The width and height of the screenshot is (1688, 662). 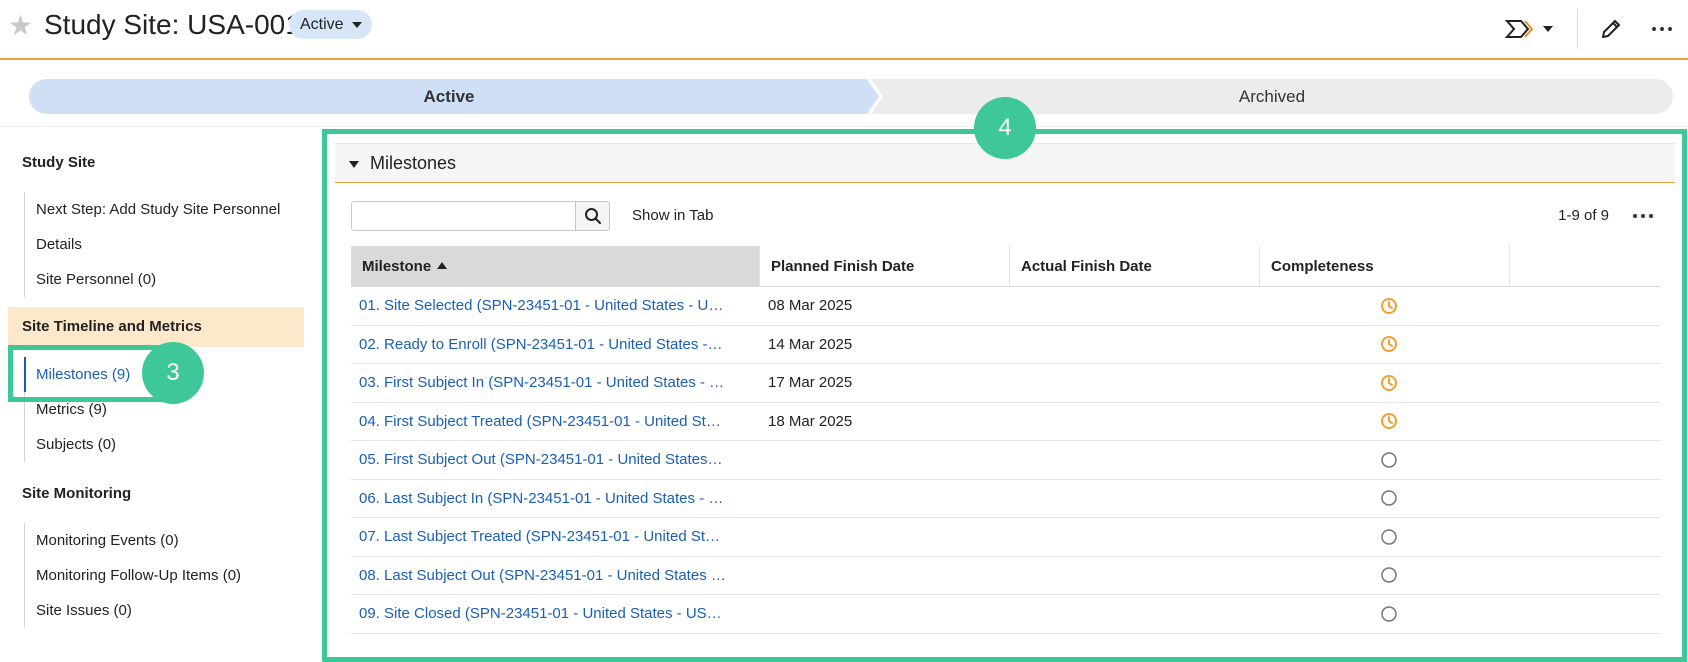 What do you see at coordinates (133, 540) in the screenshot?
I see `sidebar-item-monitoring-events: Monitoring Events (0)` at bounding box center [133, 540].